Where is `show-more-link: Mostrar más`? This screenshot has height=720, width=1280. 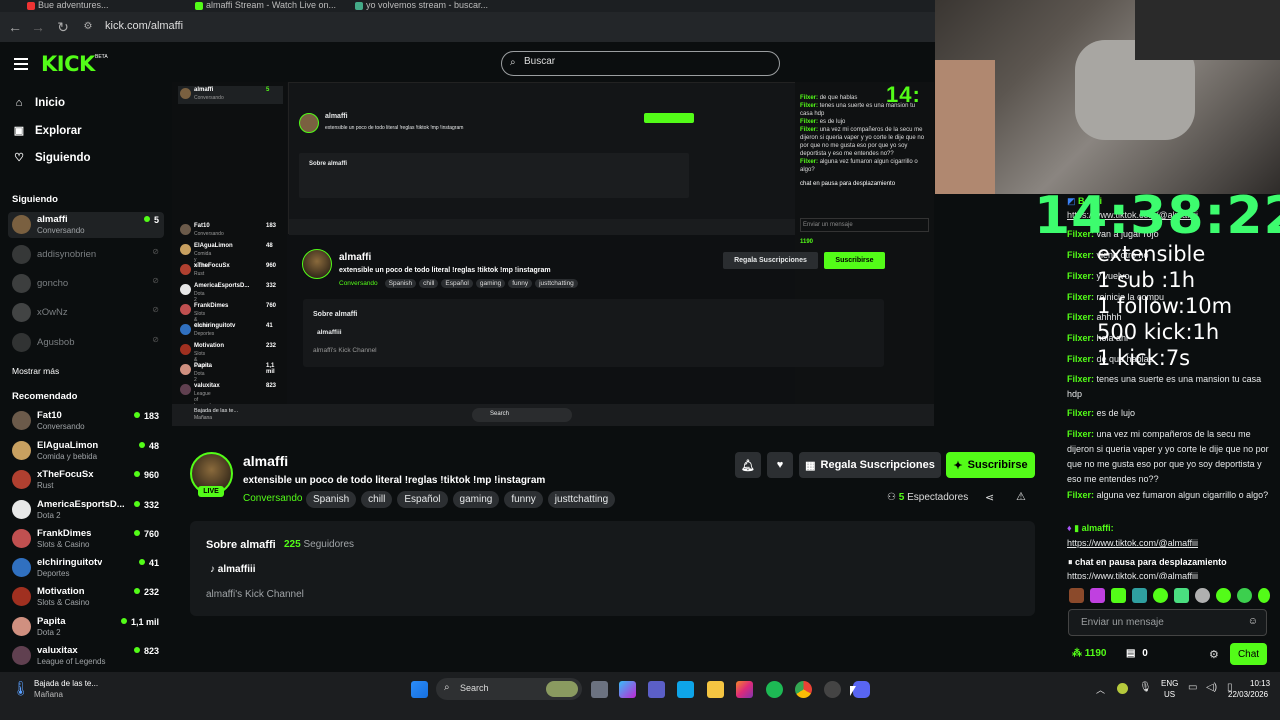
show-more-link: Mostrar más is located at coordinates (35, 371).